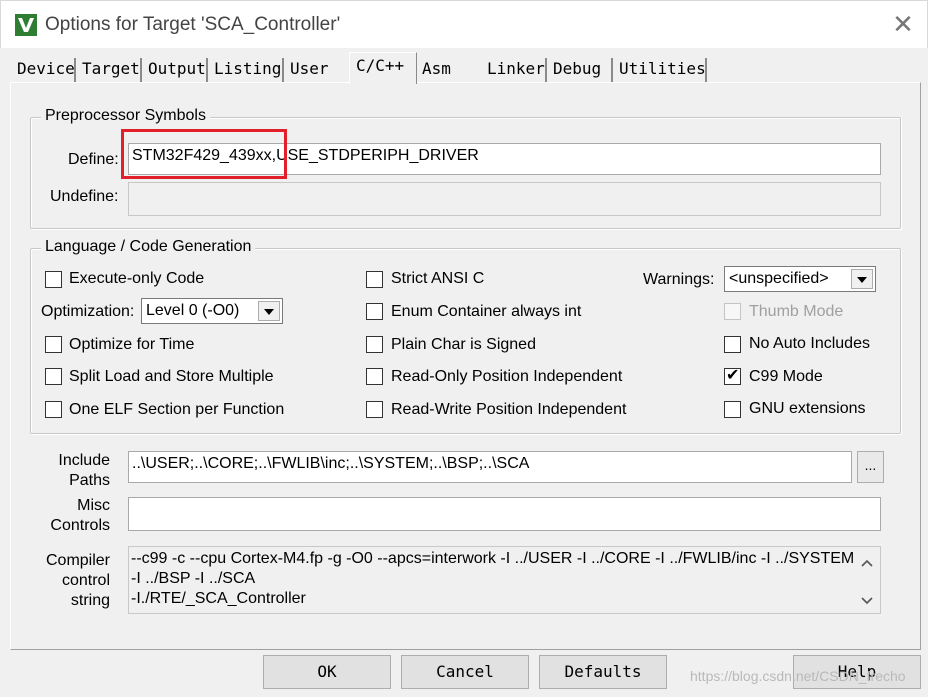 This screenshot has height=697, width=928. Describe the element at coordinates (75, 516) in the screenshot. I see `misc-controls-label: Misc Controls` at that location.